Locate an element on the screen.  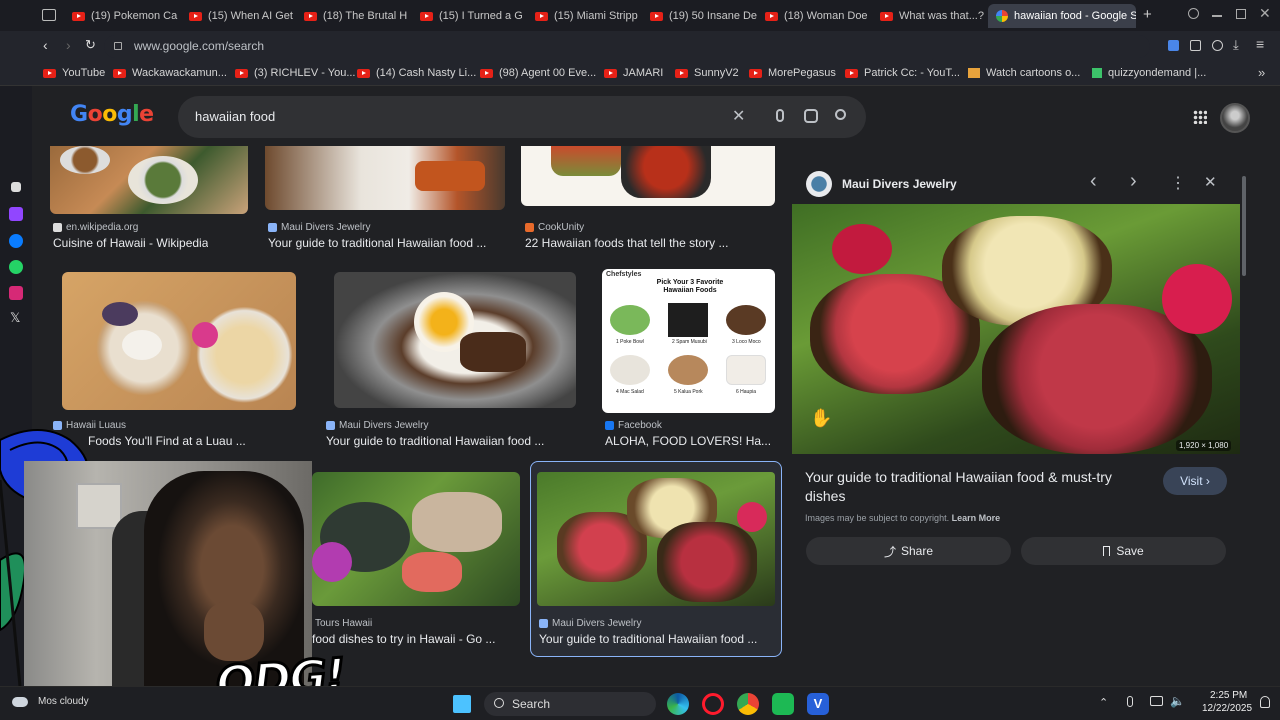
search-tabs-icon is located at coordinates (1193, 13).